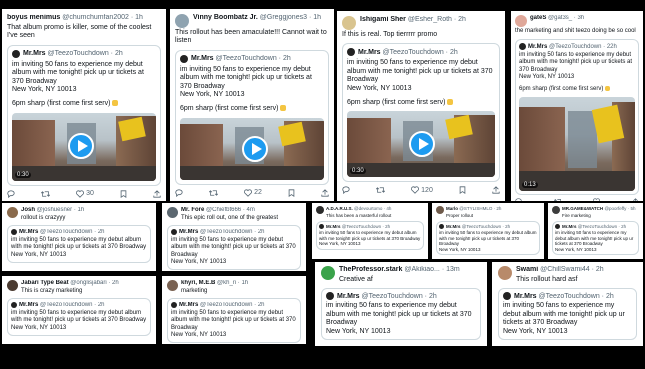  What do you see at coordinates (79, 210) in the screenshot?
I see `post-time: · 1h` at bounding box center [79, 210].